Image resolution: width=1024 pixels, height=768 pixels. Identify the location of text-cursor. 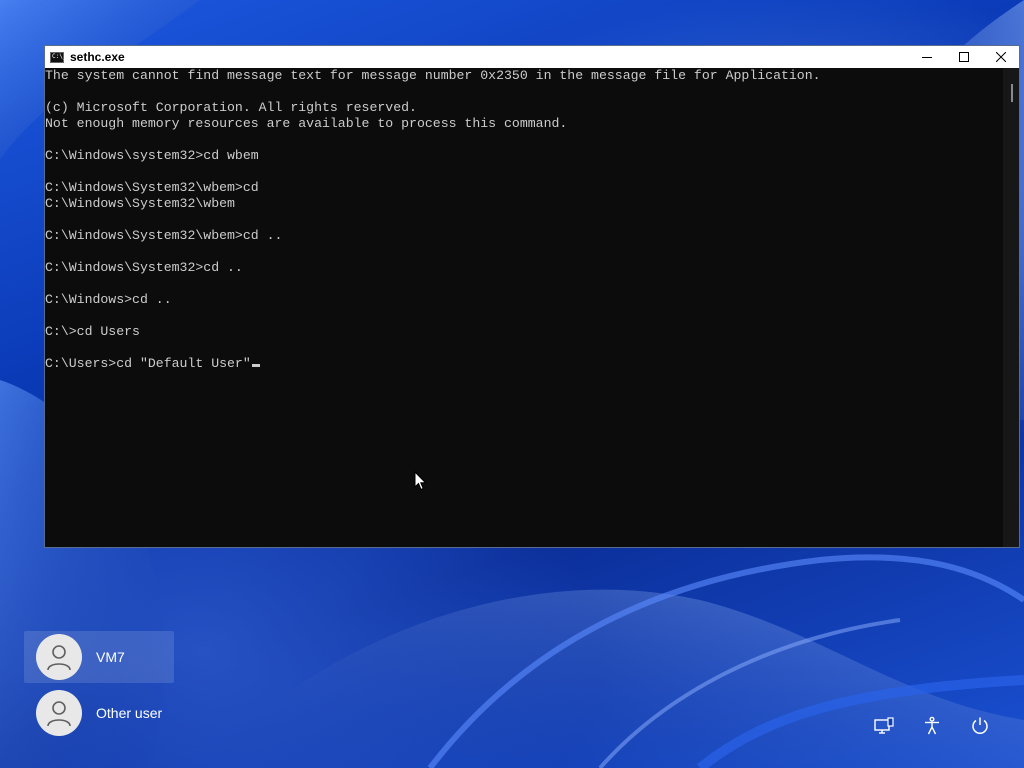
(255, 365).